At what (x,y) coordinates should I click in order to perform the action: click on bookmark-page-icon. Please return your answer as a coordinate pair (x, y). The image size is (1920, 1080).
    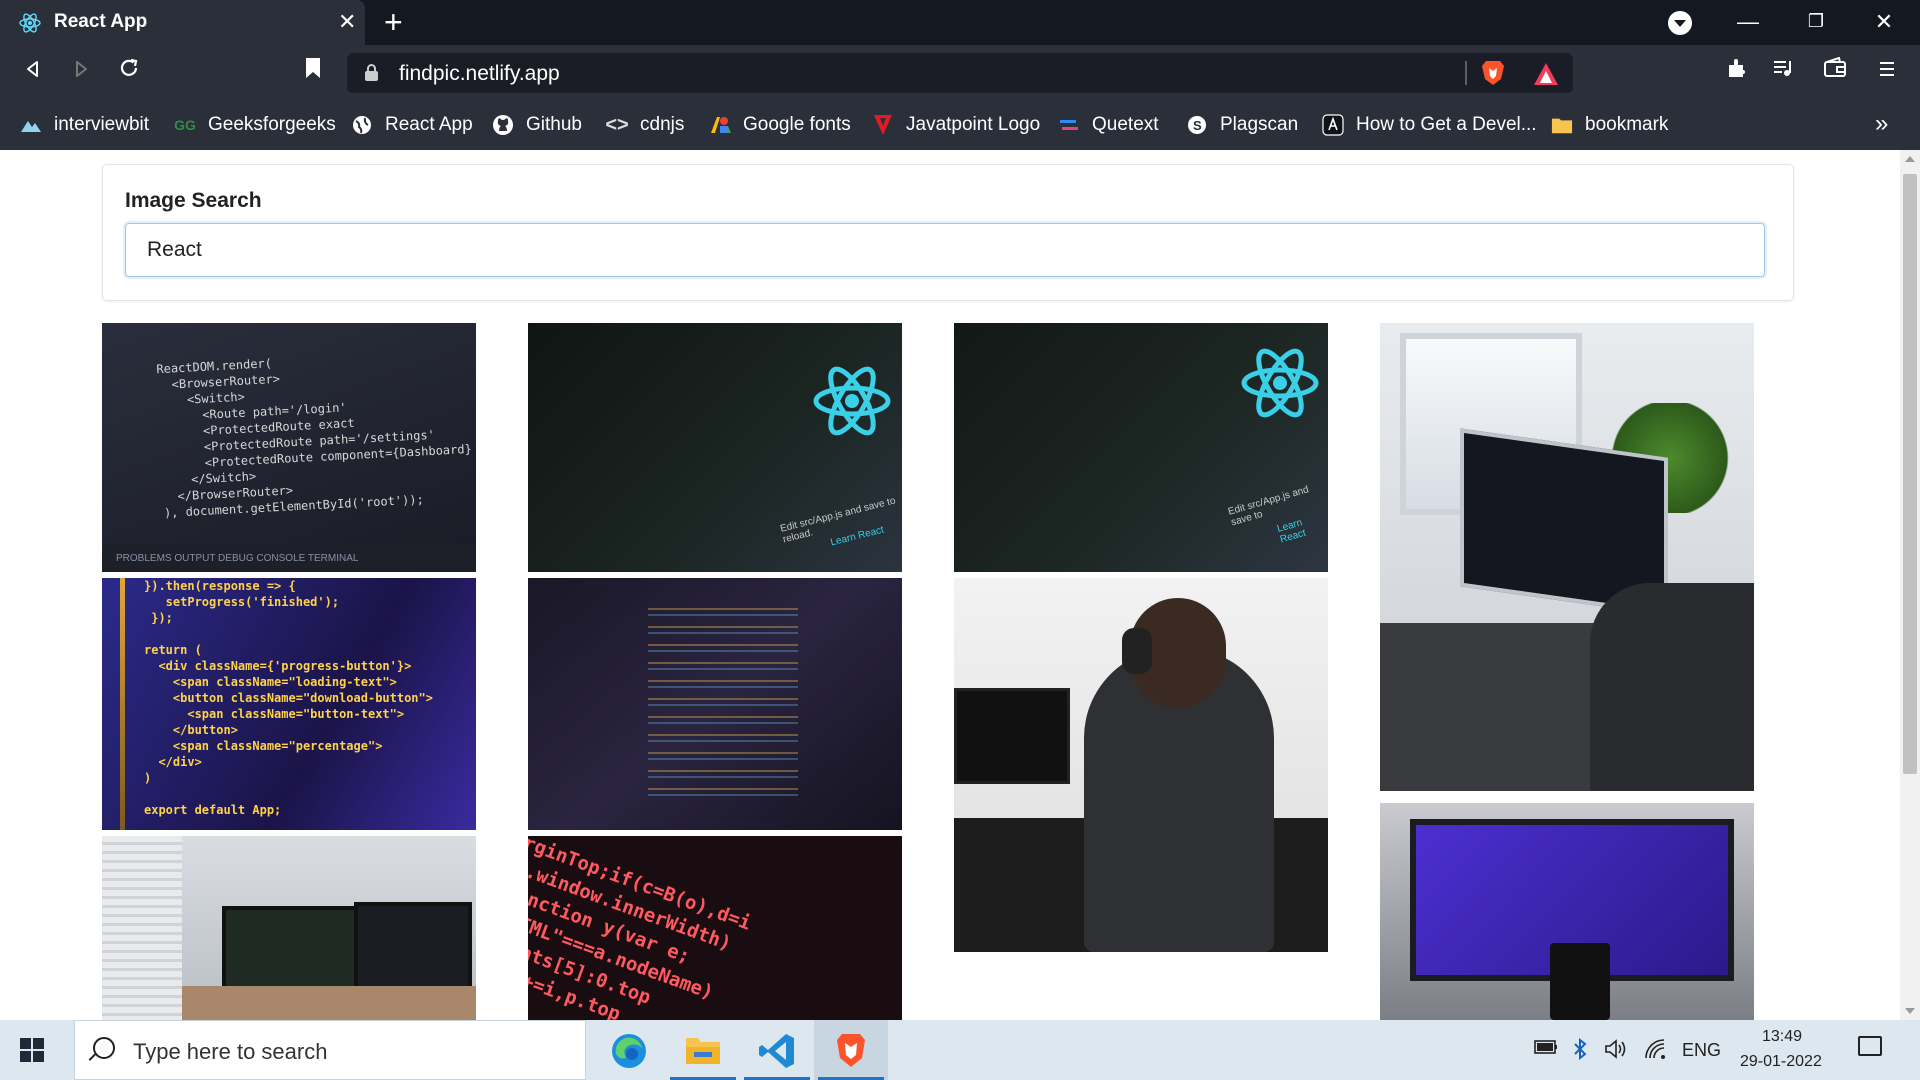
    Looking at the image, I should click on (313, 72).